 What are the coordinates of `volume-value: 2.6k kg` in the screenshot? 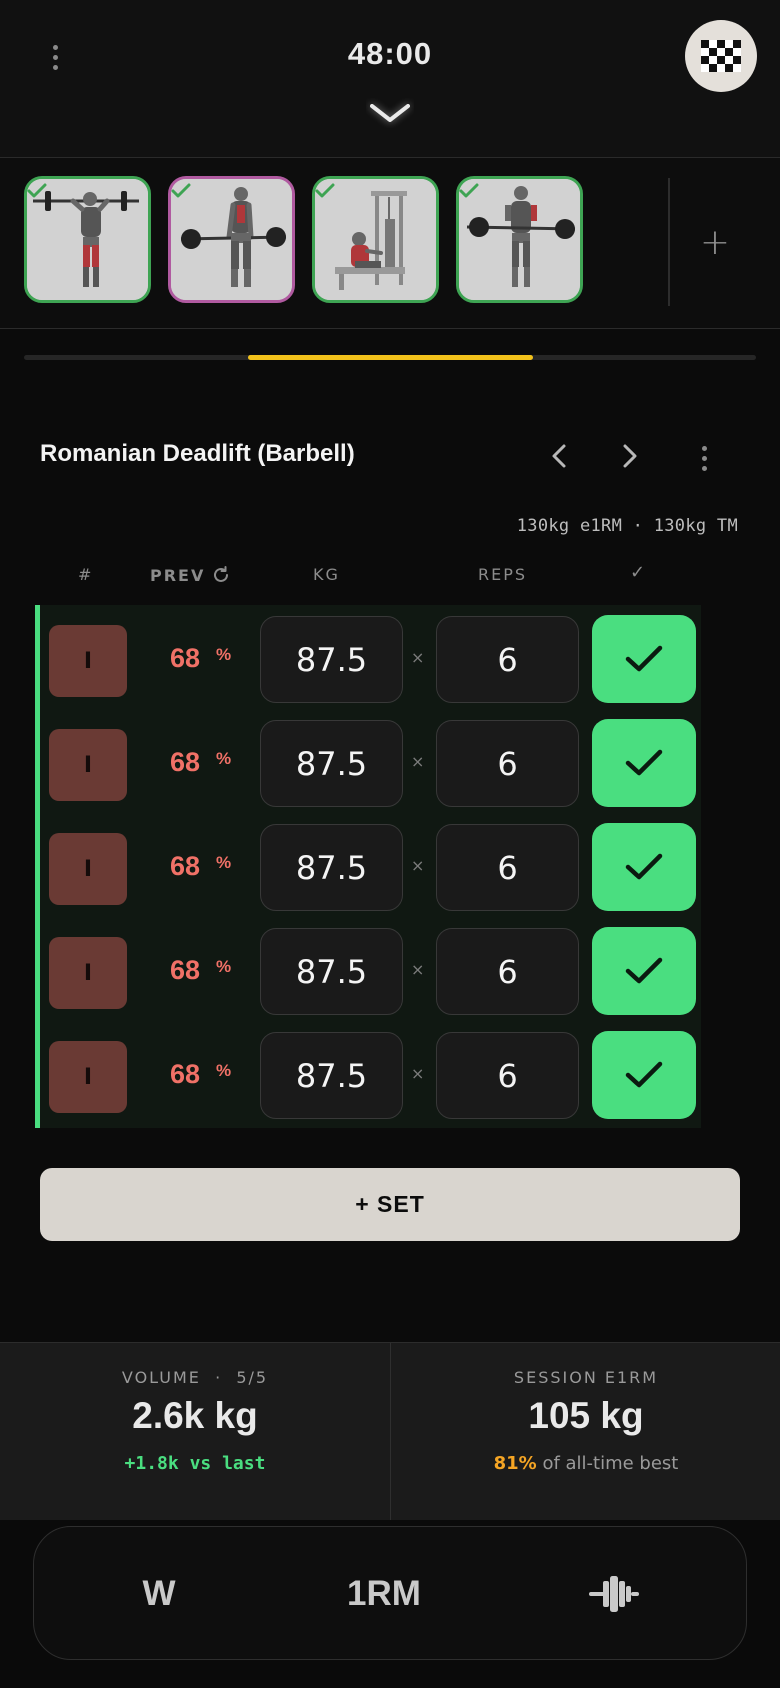 It's located at (195, 1415).